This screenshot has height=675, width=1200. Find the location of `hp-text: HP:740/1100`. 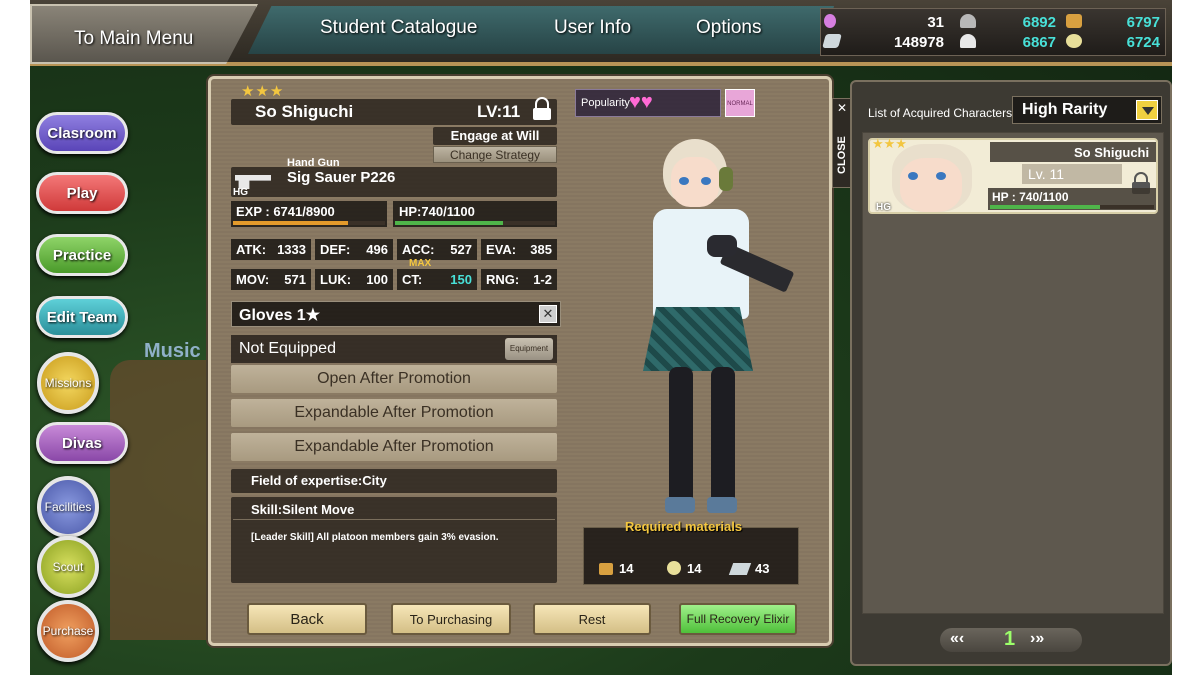

hp-text: HP:740/1100 is located at coordinates (437, 211).